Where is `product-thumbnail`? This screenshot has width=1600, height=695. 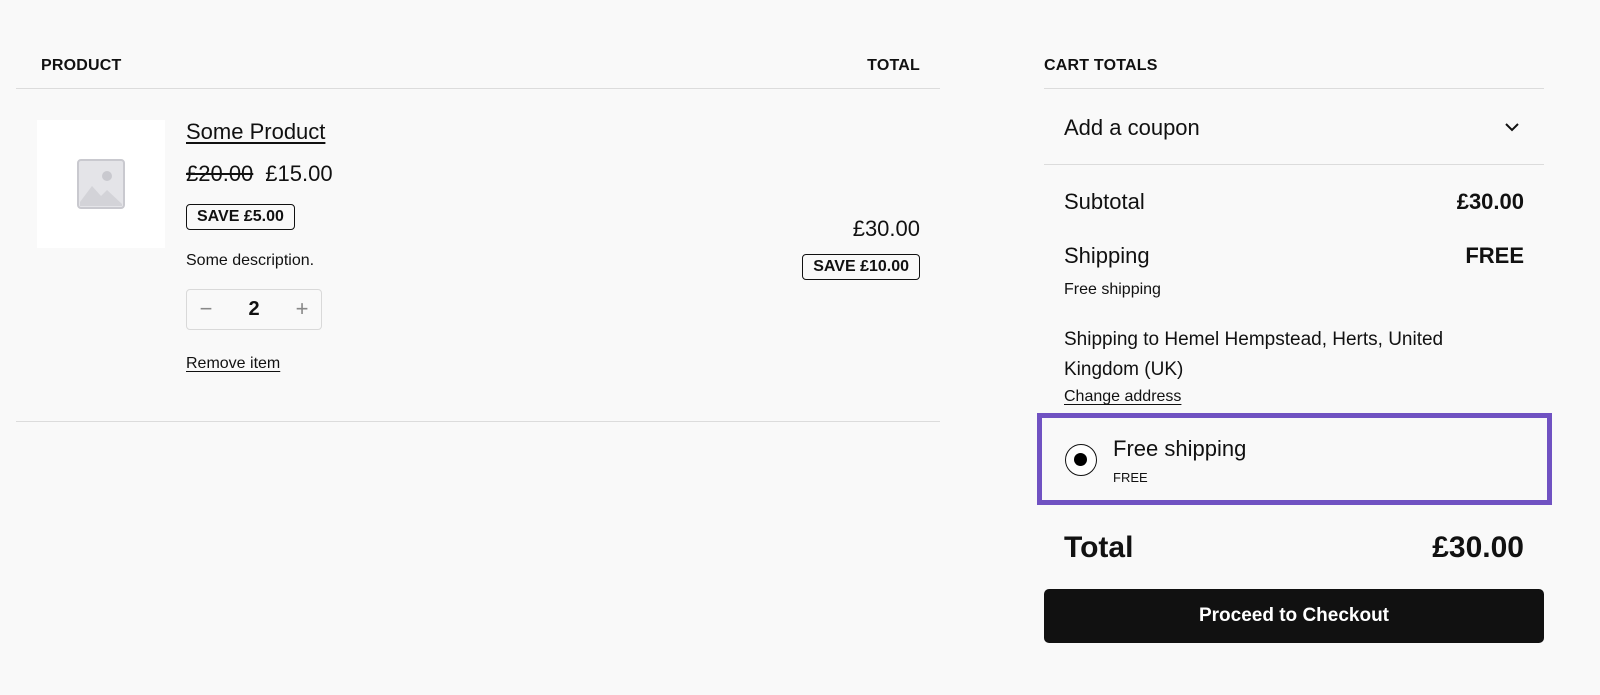 product-thumbnail is located at coordinates (101, 184).